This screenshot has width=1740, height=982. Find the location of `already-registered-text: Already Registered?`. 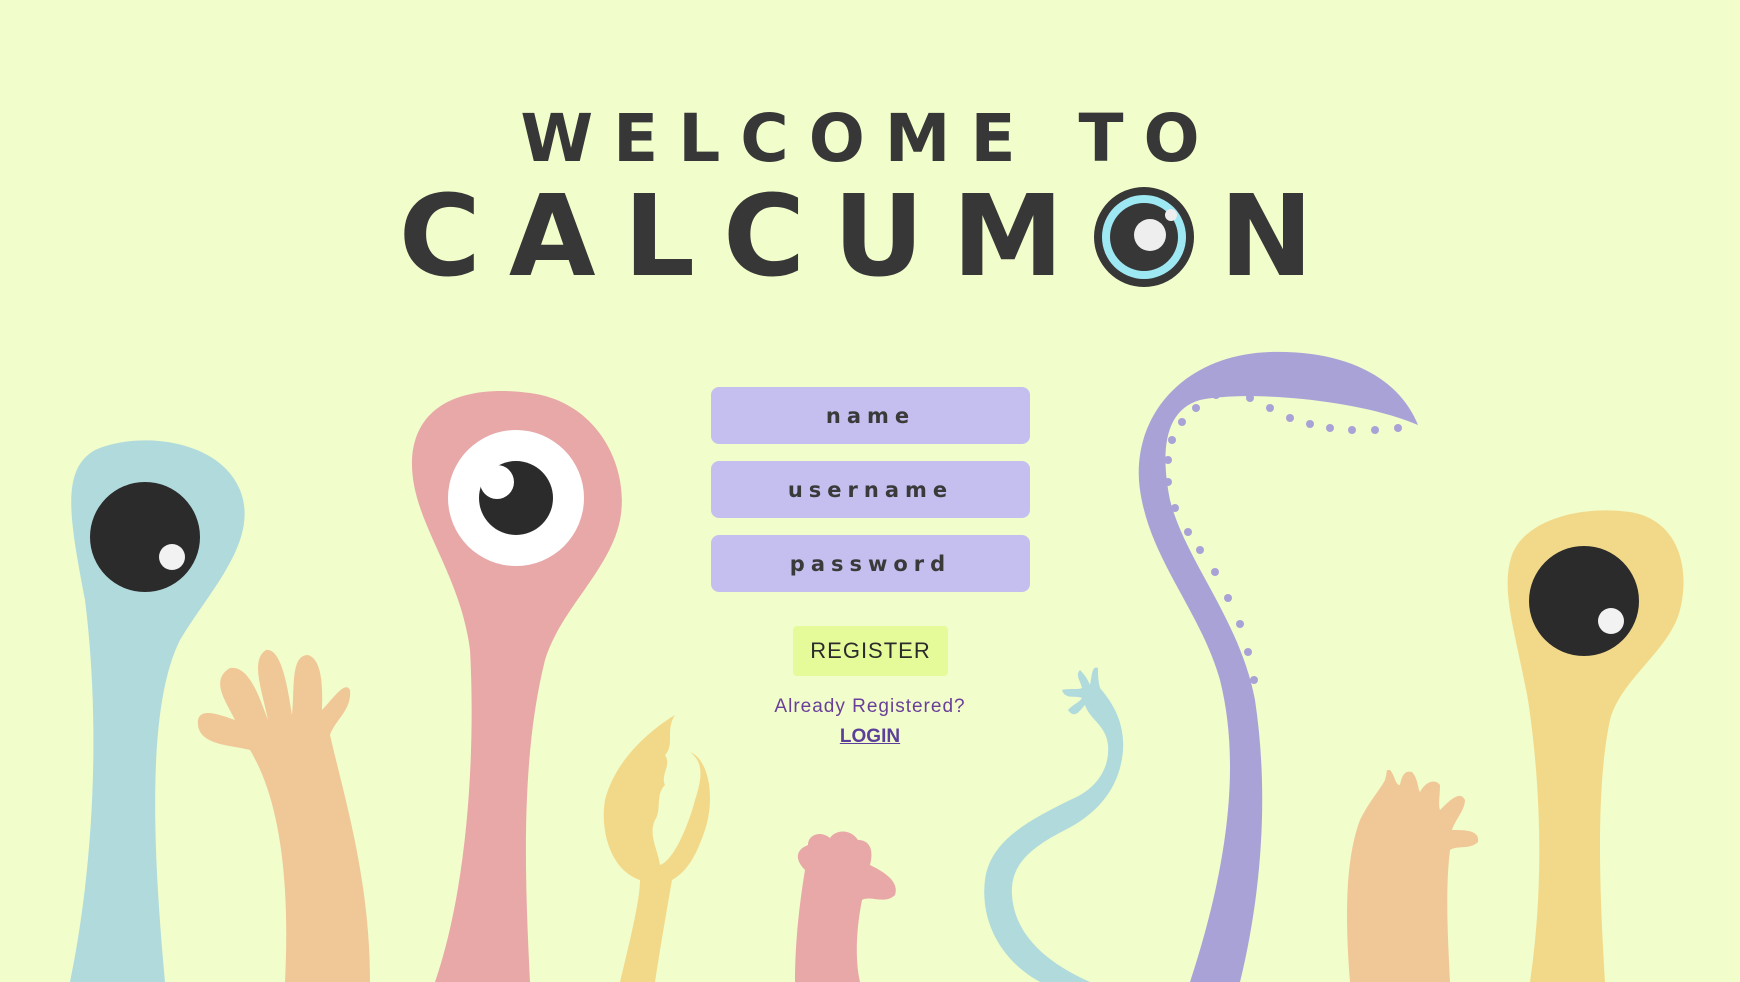

already-registered-text: Already Registered? is located at coordinates (870, 706).